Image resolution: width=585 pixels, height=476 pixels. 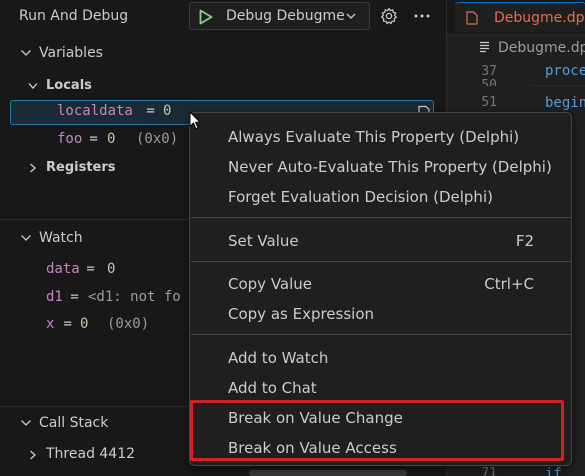 I want to click on code-fragment: if, so click(x=553, y=471).